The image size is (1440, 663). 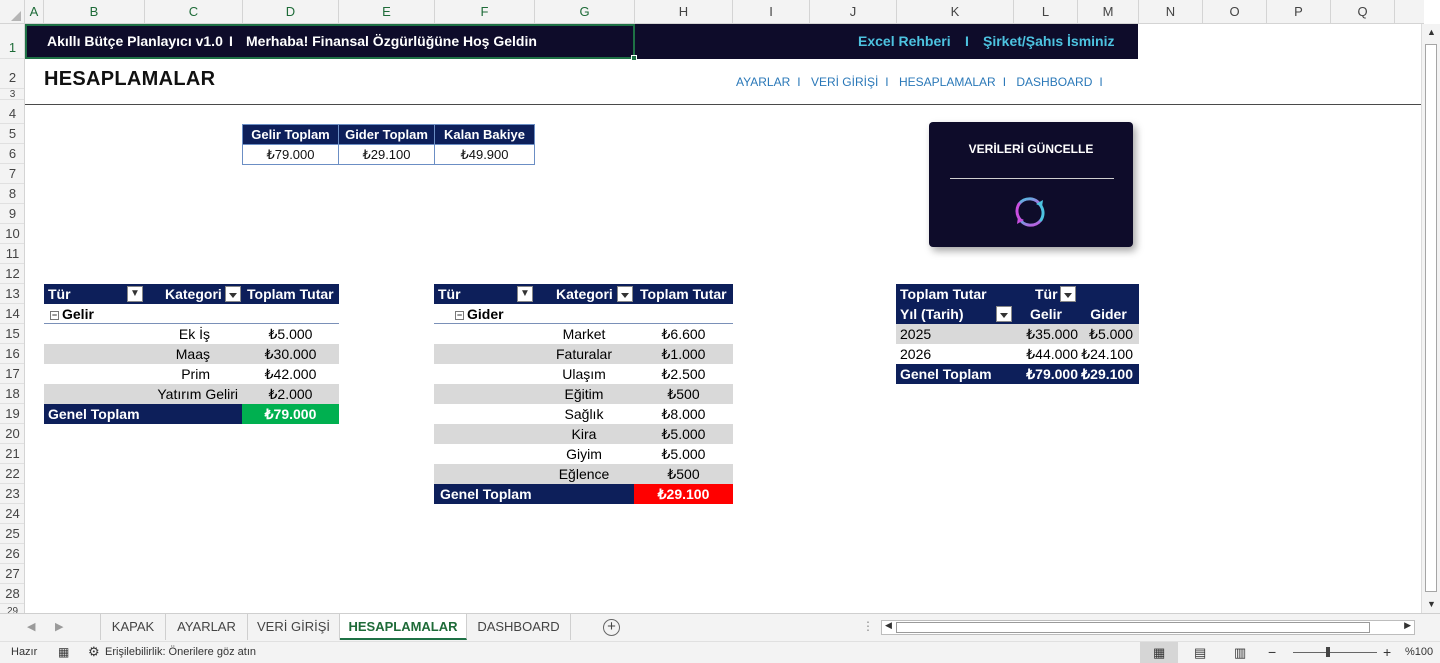 I want to click on filter-button: ▼, so click(x=525, y=294).